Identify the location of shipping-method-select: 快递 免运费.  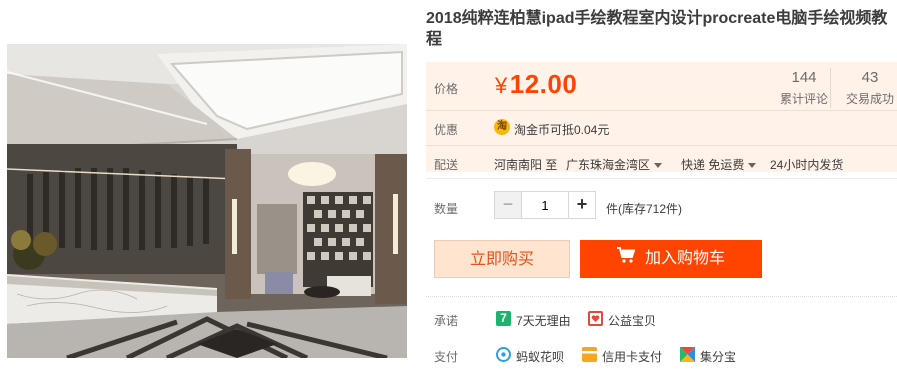
(719, 164).